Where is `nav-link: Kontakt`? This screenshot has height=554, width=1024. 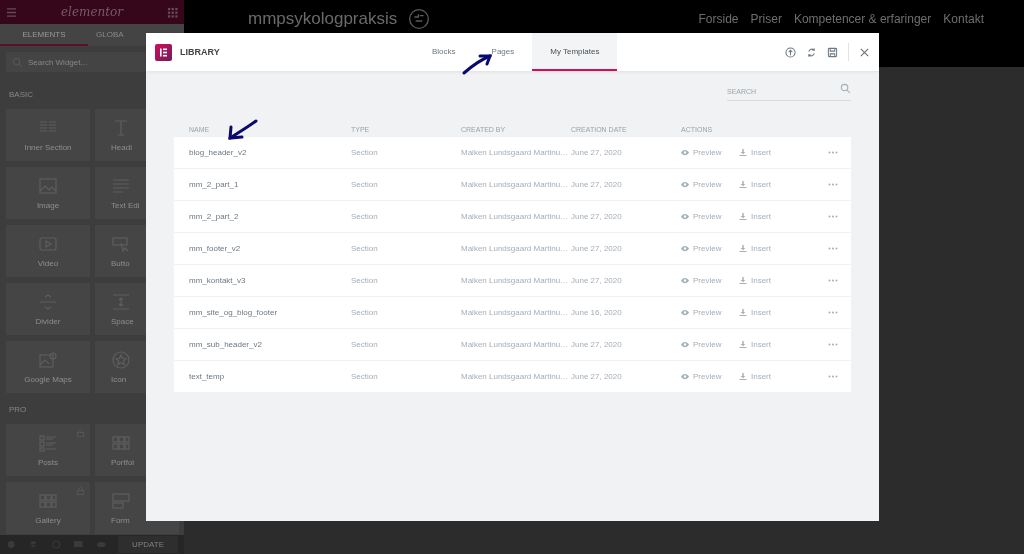
nav-link: Kontakt is located at coordinates (963, 19).